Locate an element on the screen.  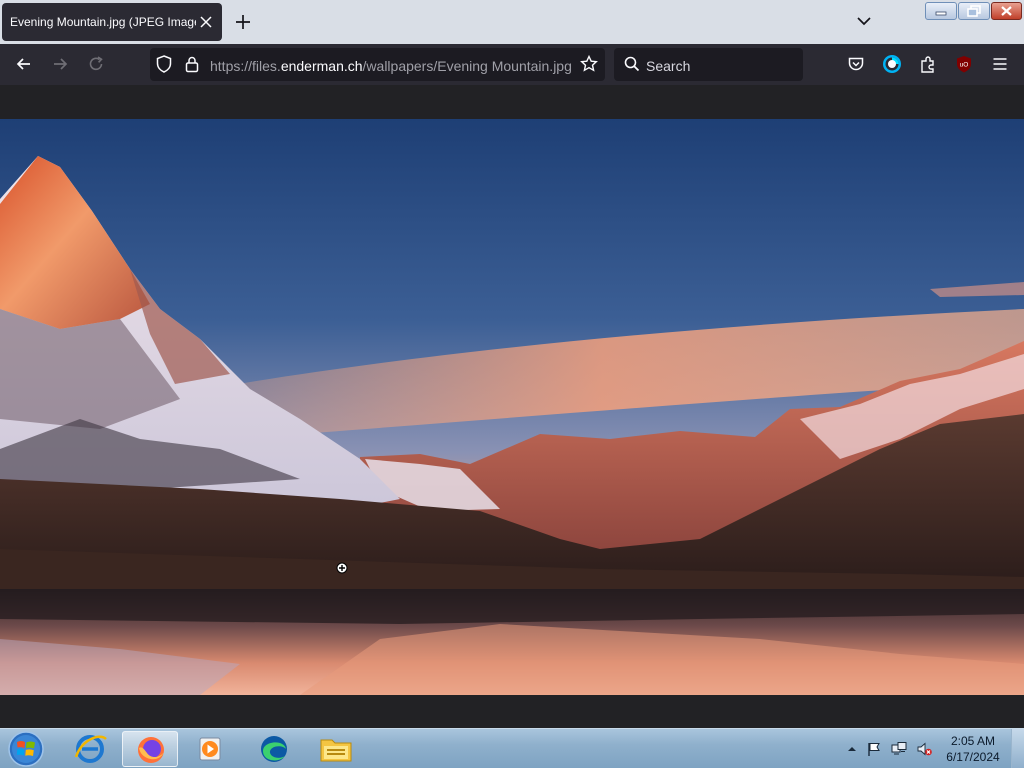
back-icon is located at coordinates (24, 64).